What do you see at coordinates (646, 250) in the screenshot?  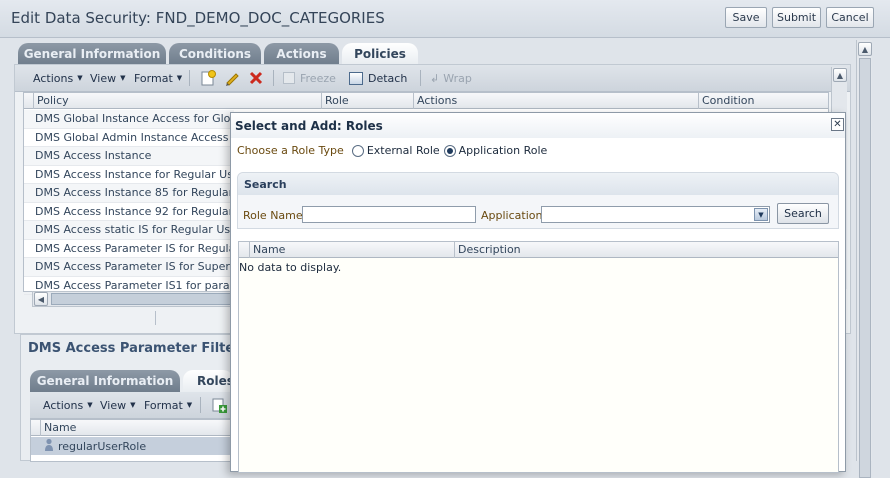 I see `column-header-description: Description` at bounding box center [646, 250].